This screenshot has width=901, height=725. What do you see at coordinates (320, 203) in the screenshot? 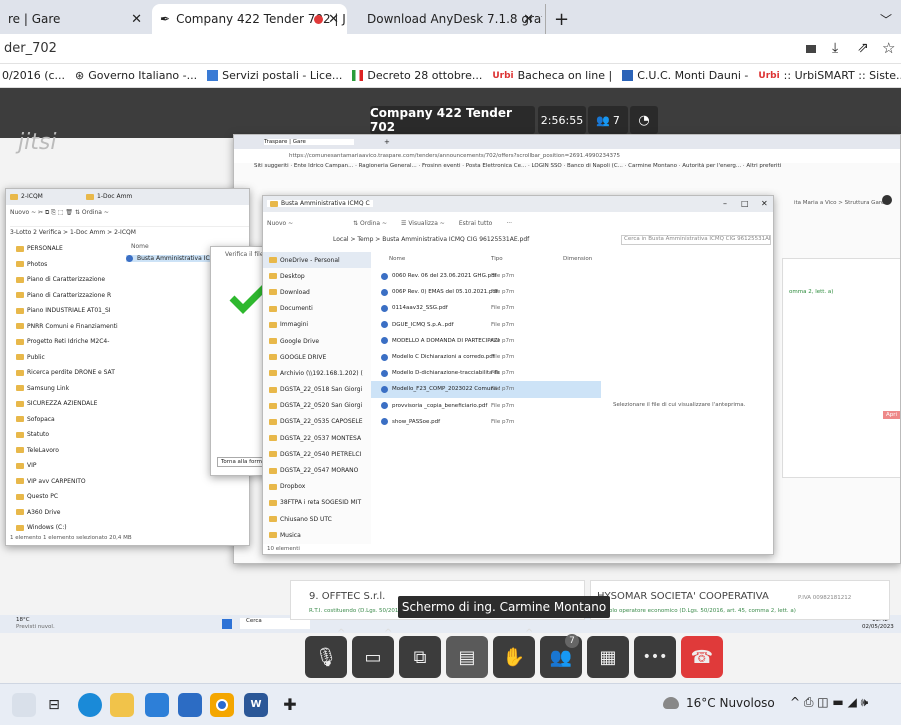
I see `explorer2-tab: Busta Amministrativa ICMQ C` at bounding box center [320, 203].